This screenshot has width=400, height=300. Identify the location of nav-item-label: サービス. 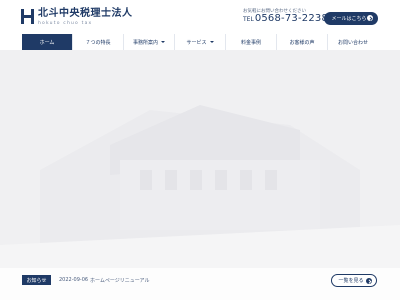
(196, 42).